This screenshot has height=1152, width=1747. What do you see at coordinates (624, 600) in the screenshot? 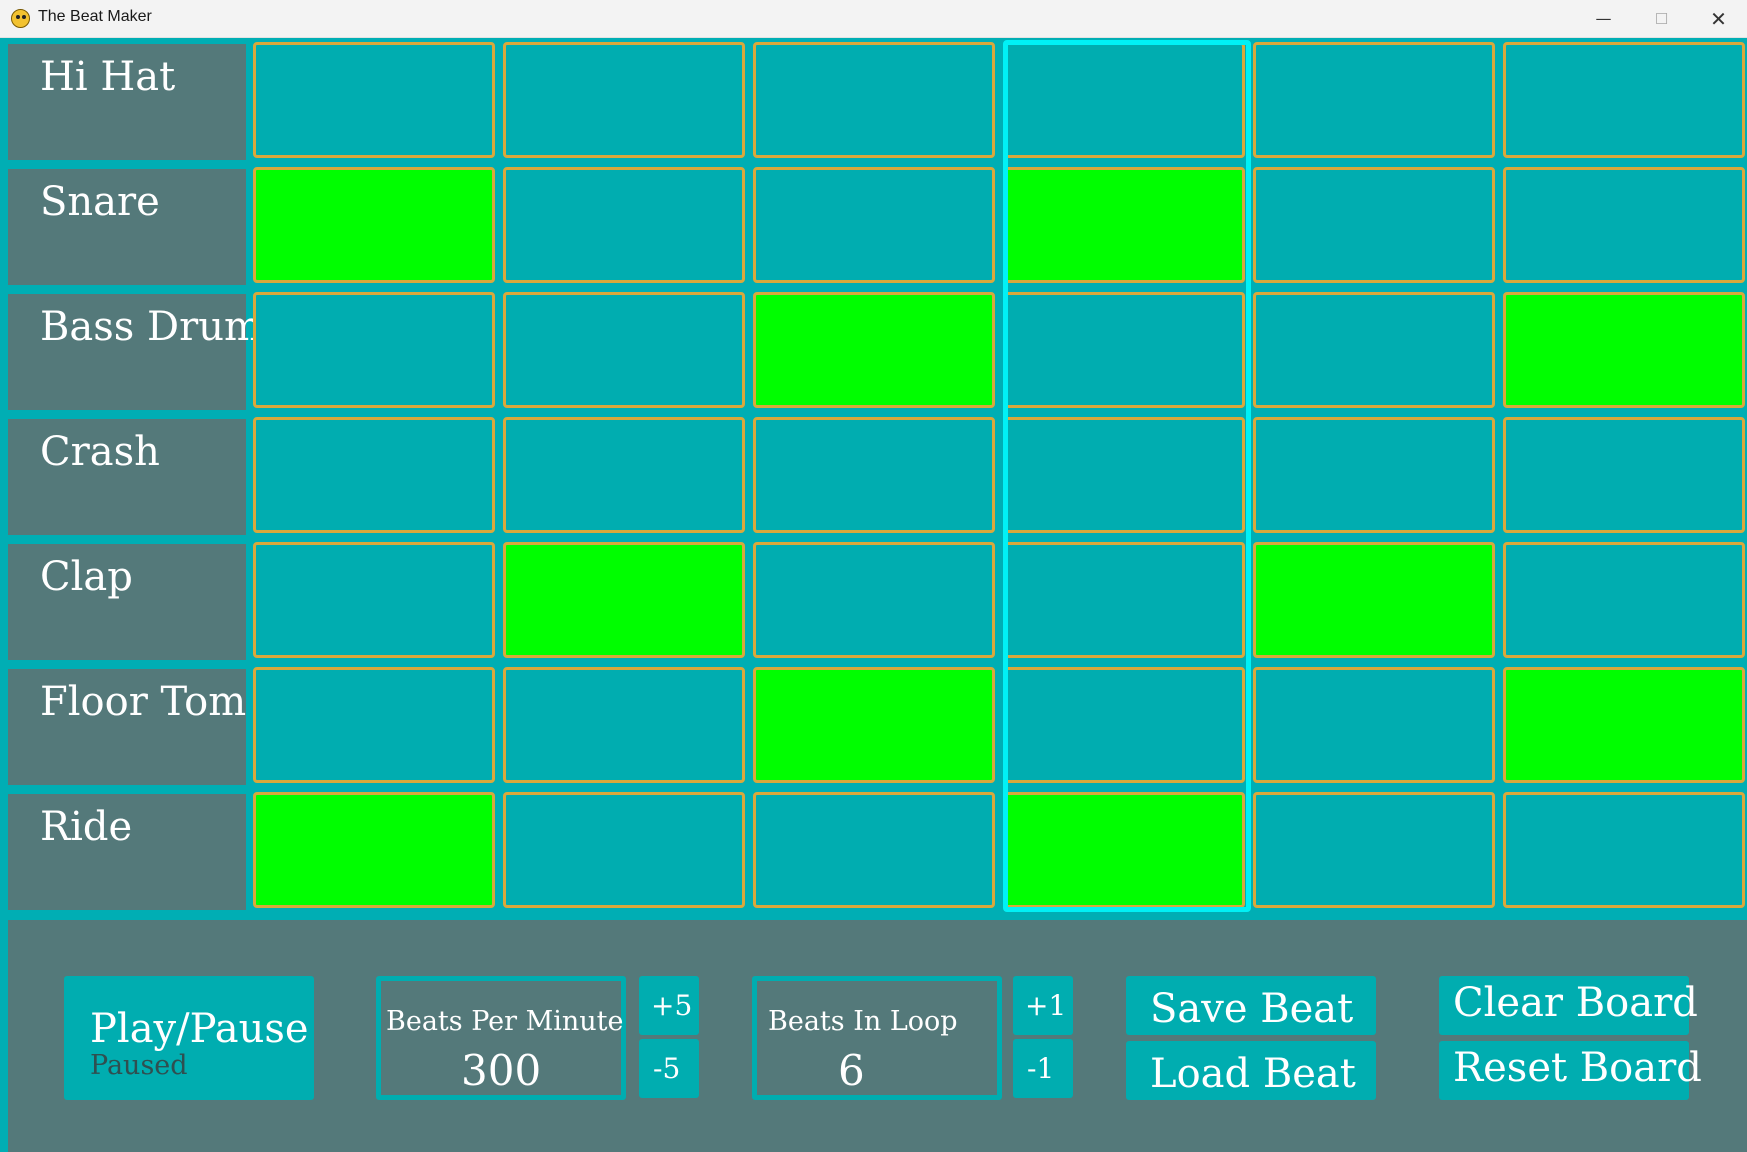
I see `beat-cell-r5-c2` at bounding box center [624, 600].